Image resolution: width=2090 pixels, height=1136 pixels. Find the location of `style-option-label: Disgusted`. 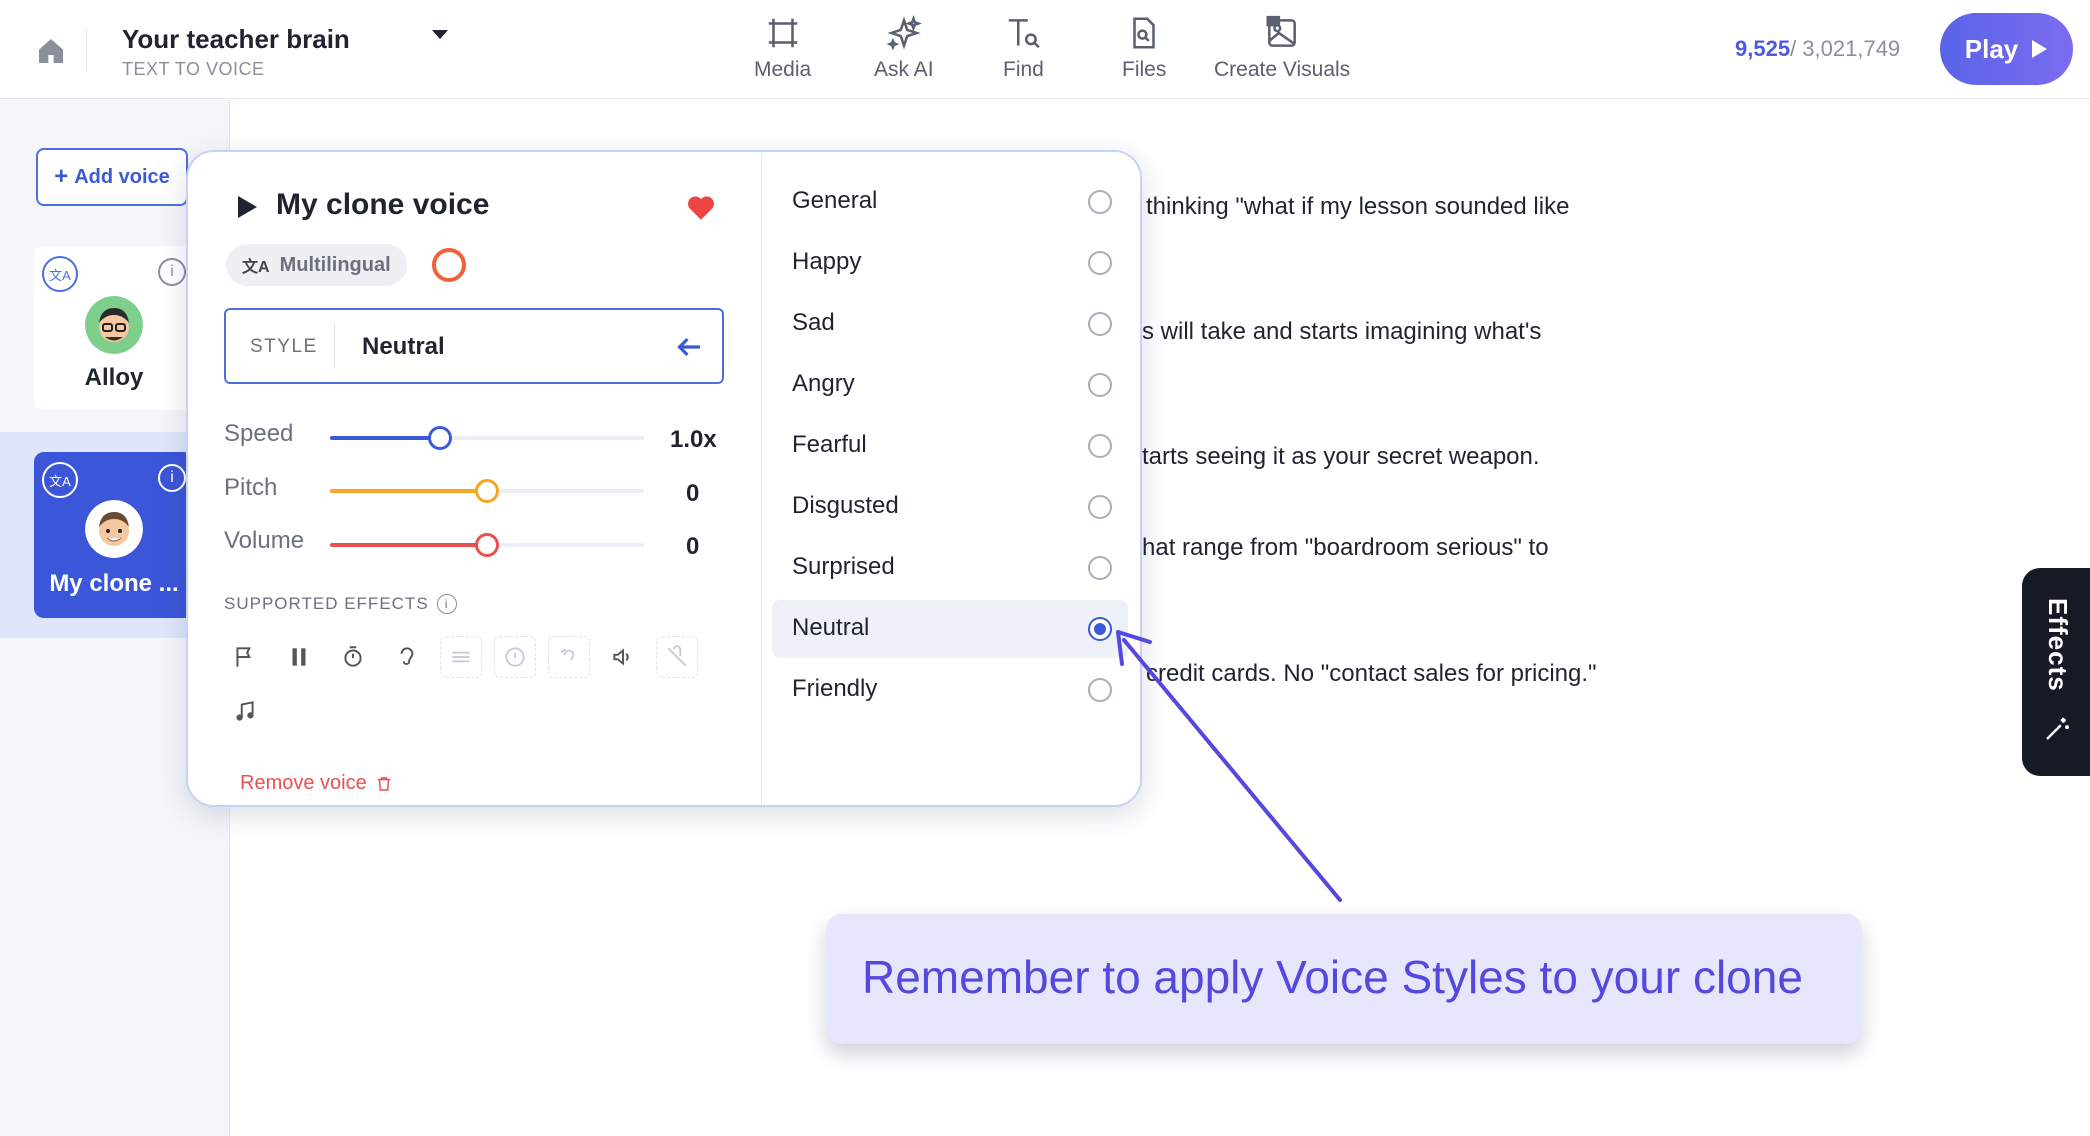

style-option-label: Disgusted is located at coordinates (845, 505).